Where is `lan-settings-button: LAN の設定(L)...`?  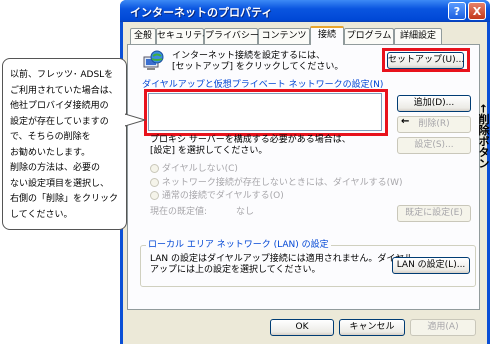 lan-settings-button: LAN の設定(L)... is located at coordinates (431, 265).